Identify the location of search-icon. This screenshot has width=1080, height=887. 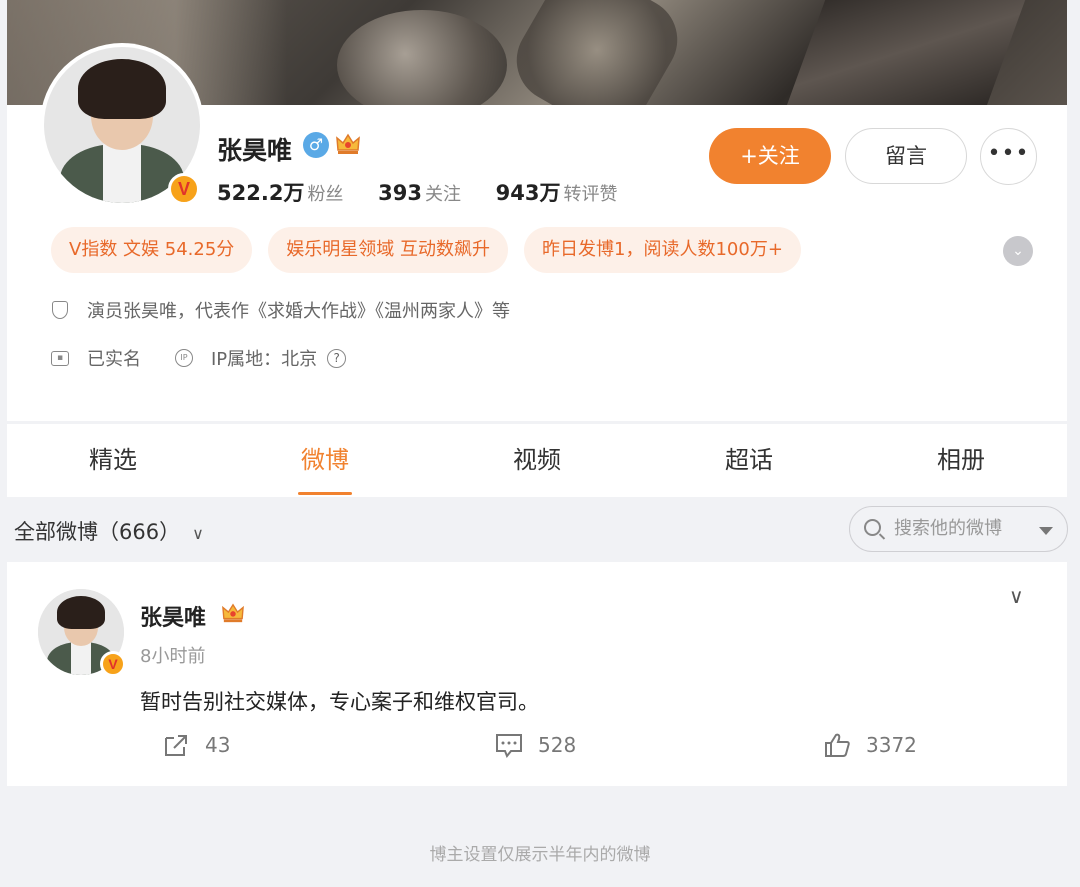
(872, 527).